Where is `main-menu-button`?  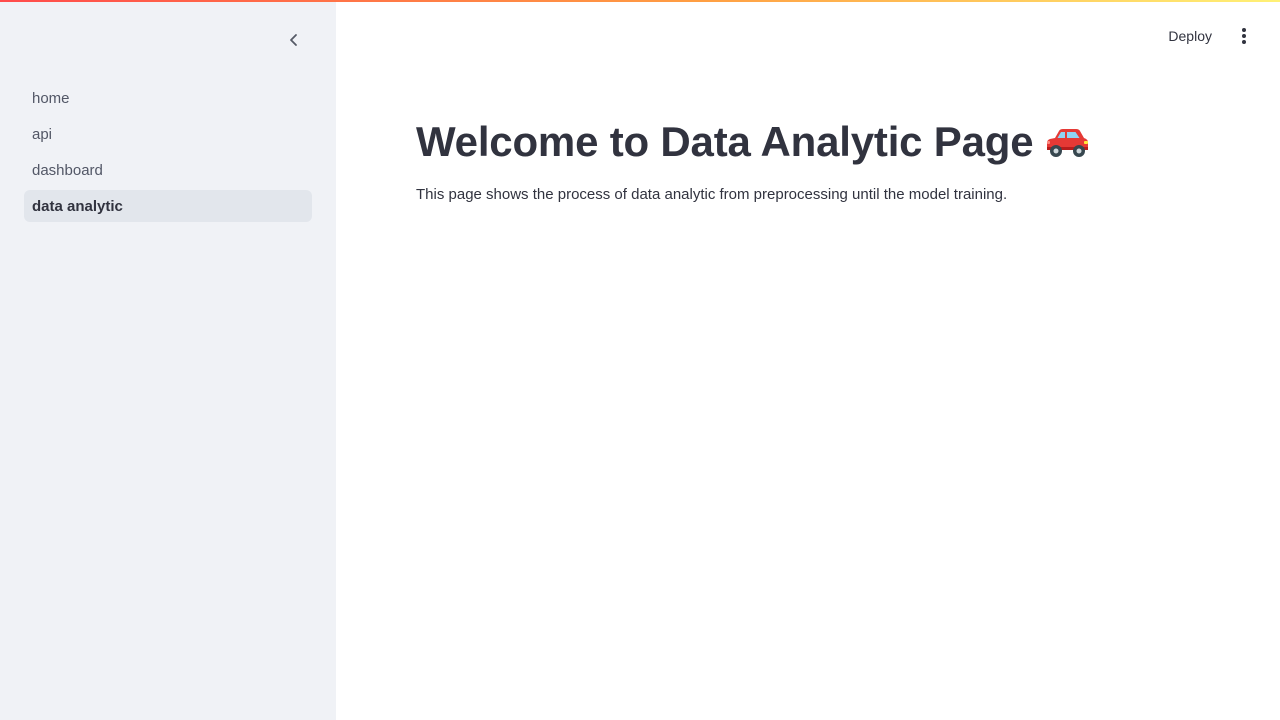
main-menu-button is located at coordinates (1244, 36).